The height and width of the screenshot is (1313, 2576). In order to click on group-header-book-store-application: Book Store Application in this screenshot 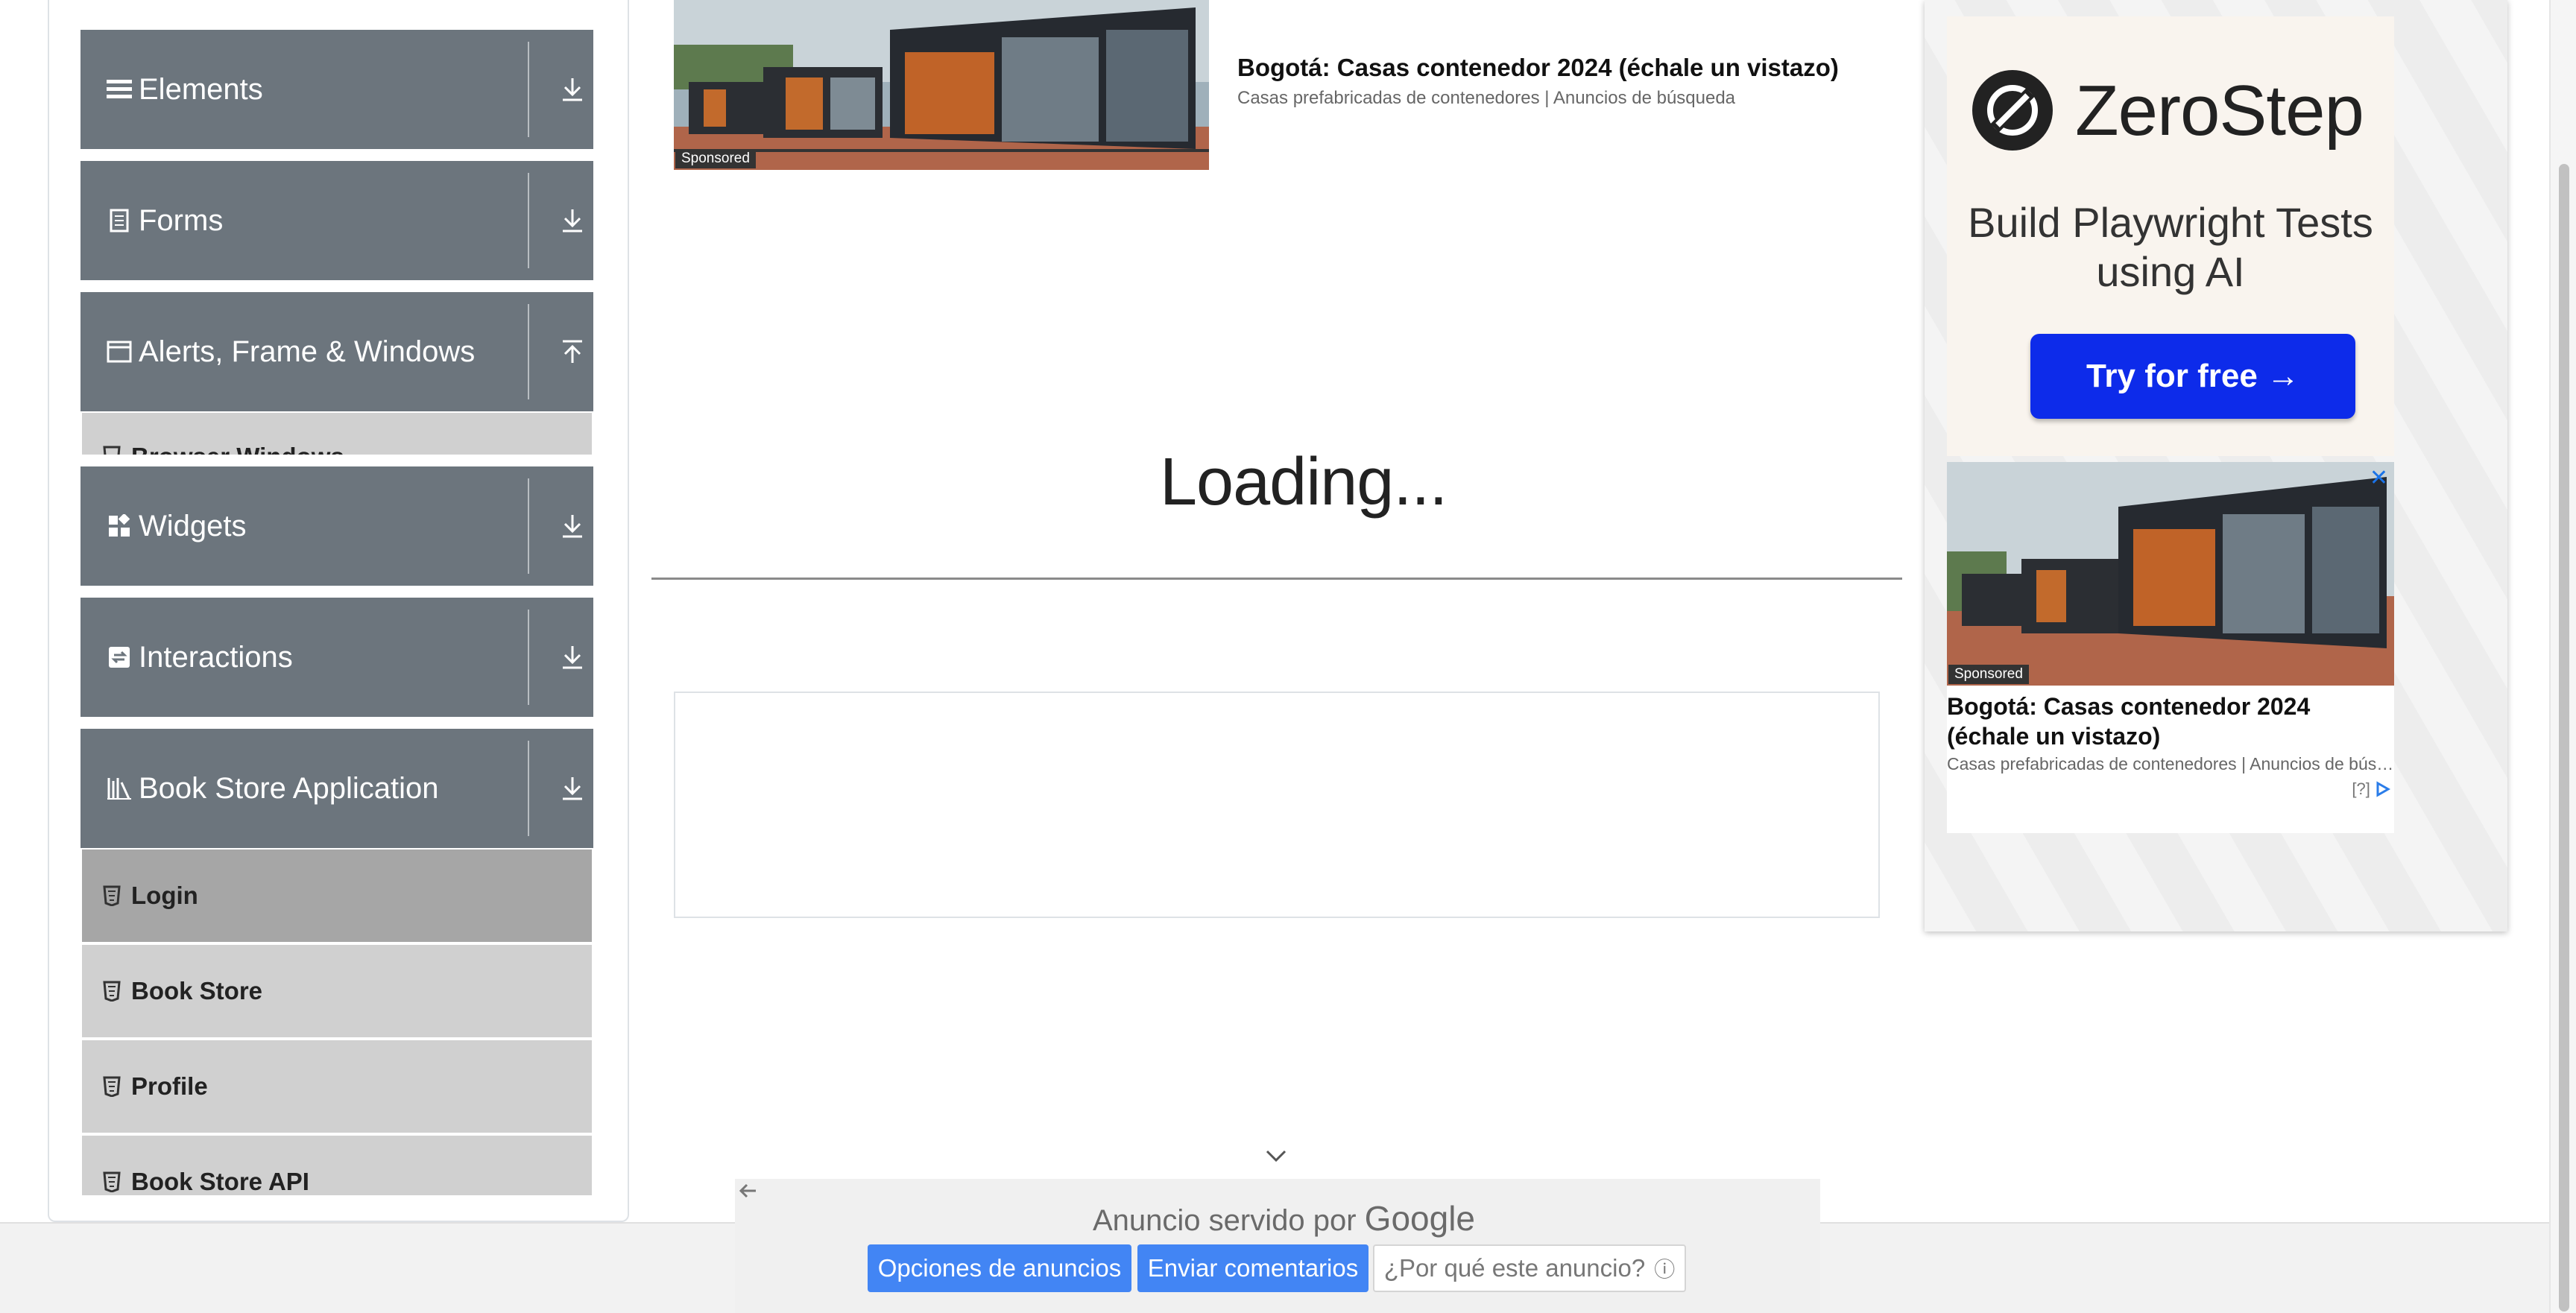, I will do `click(336, 789)`.